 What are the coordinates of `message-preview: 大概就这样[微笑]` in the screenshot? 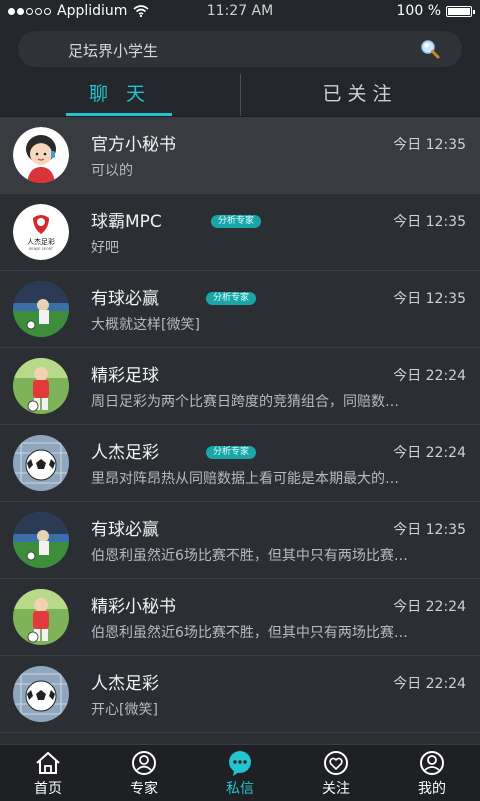 It's located at (145, 325).